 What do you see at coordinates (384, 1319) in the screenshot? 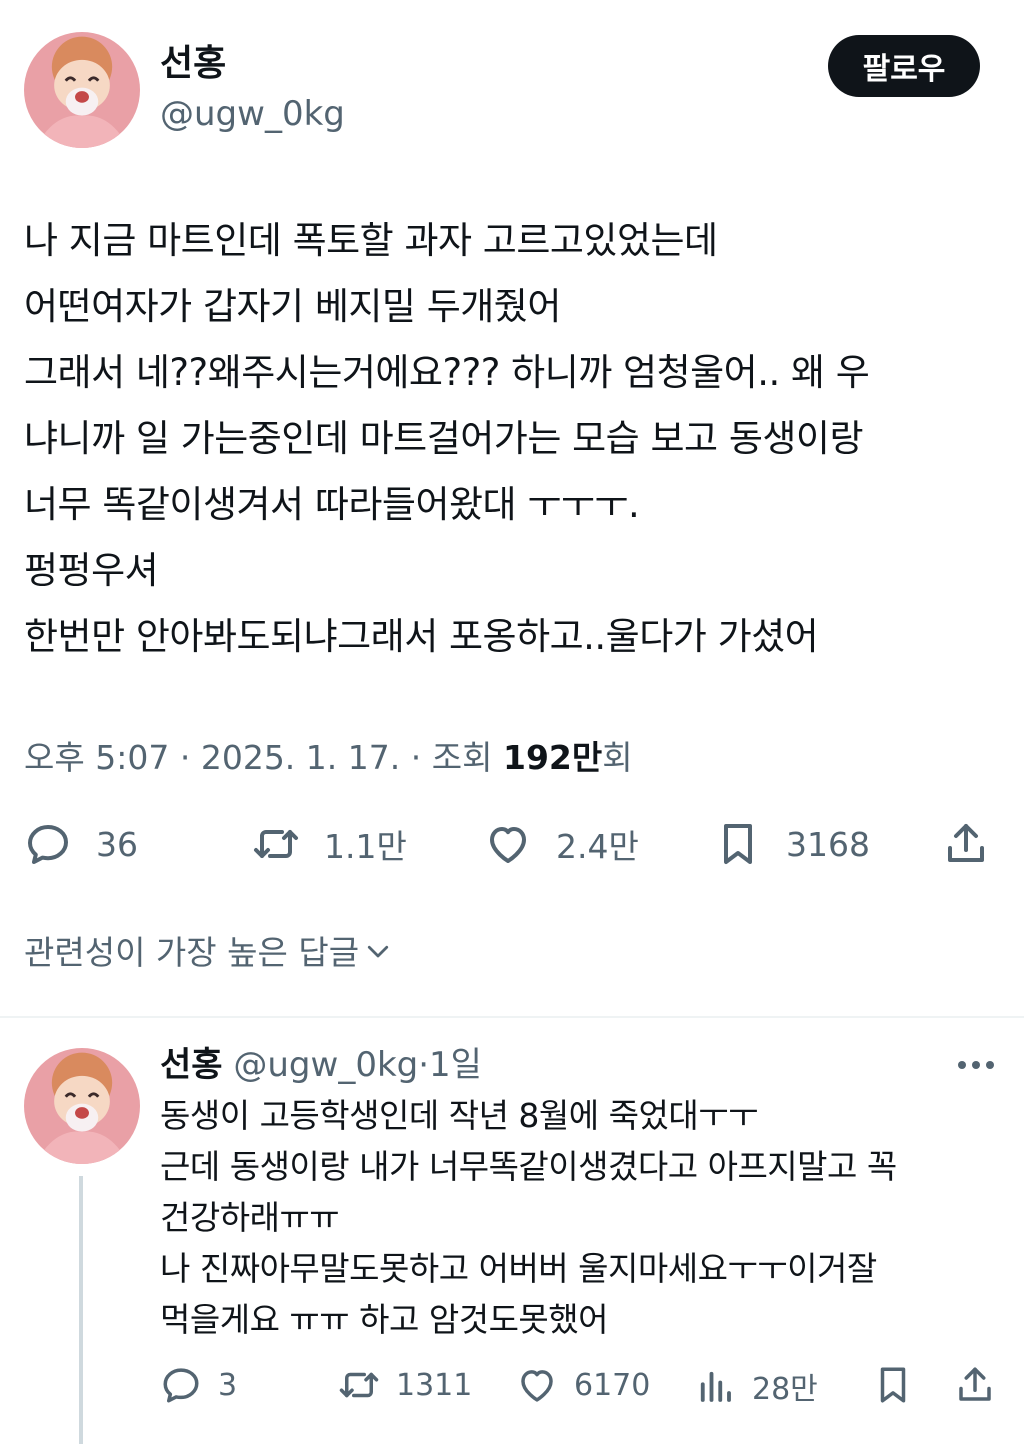
I see `reply-line: 먹을게요 ㅠㅠ 하고 암것도못했어` at bounding box center [384, 1319].